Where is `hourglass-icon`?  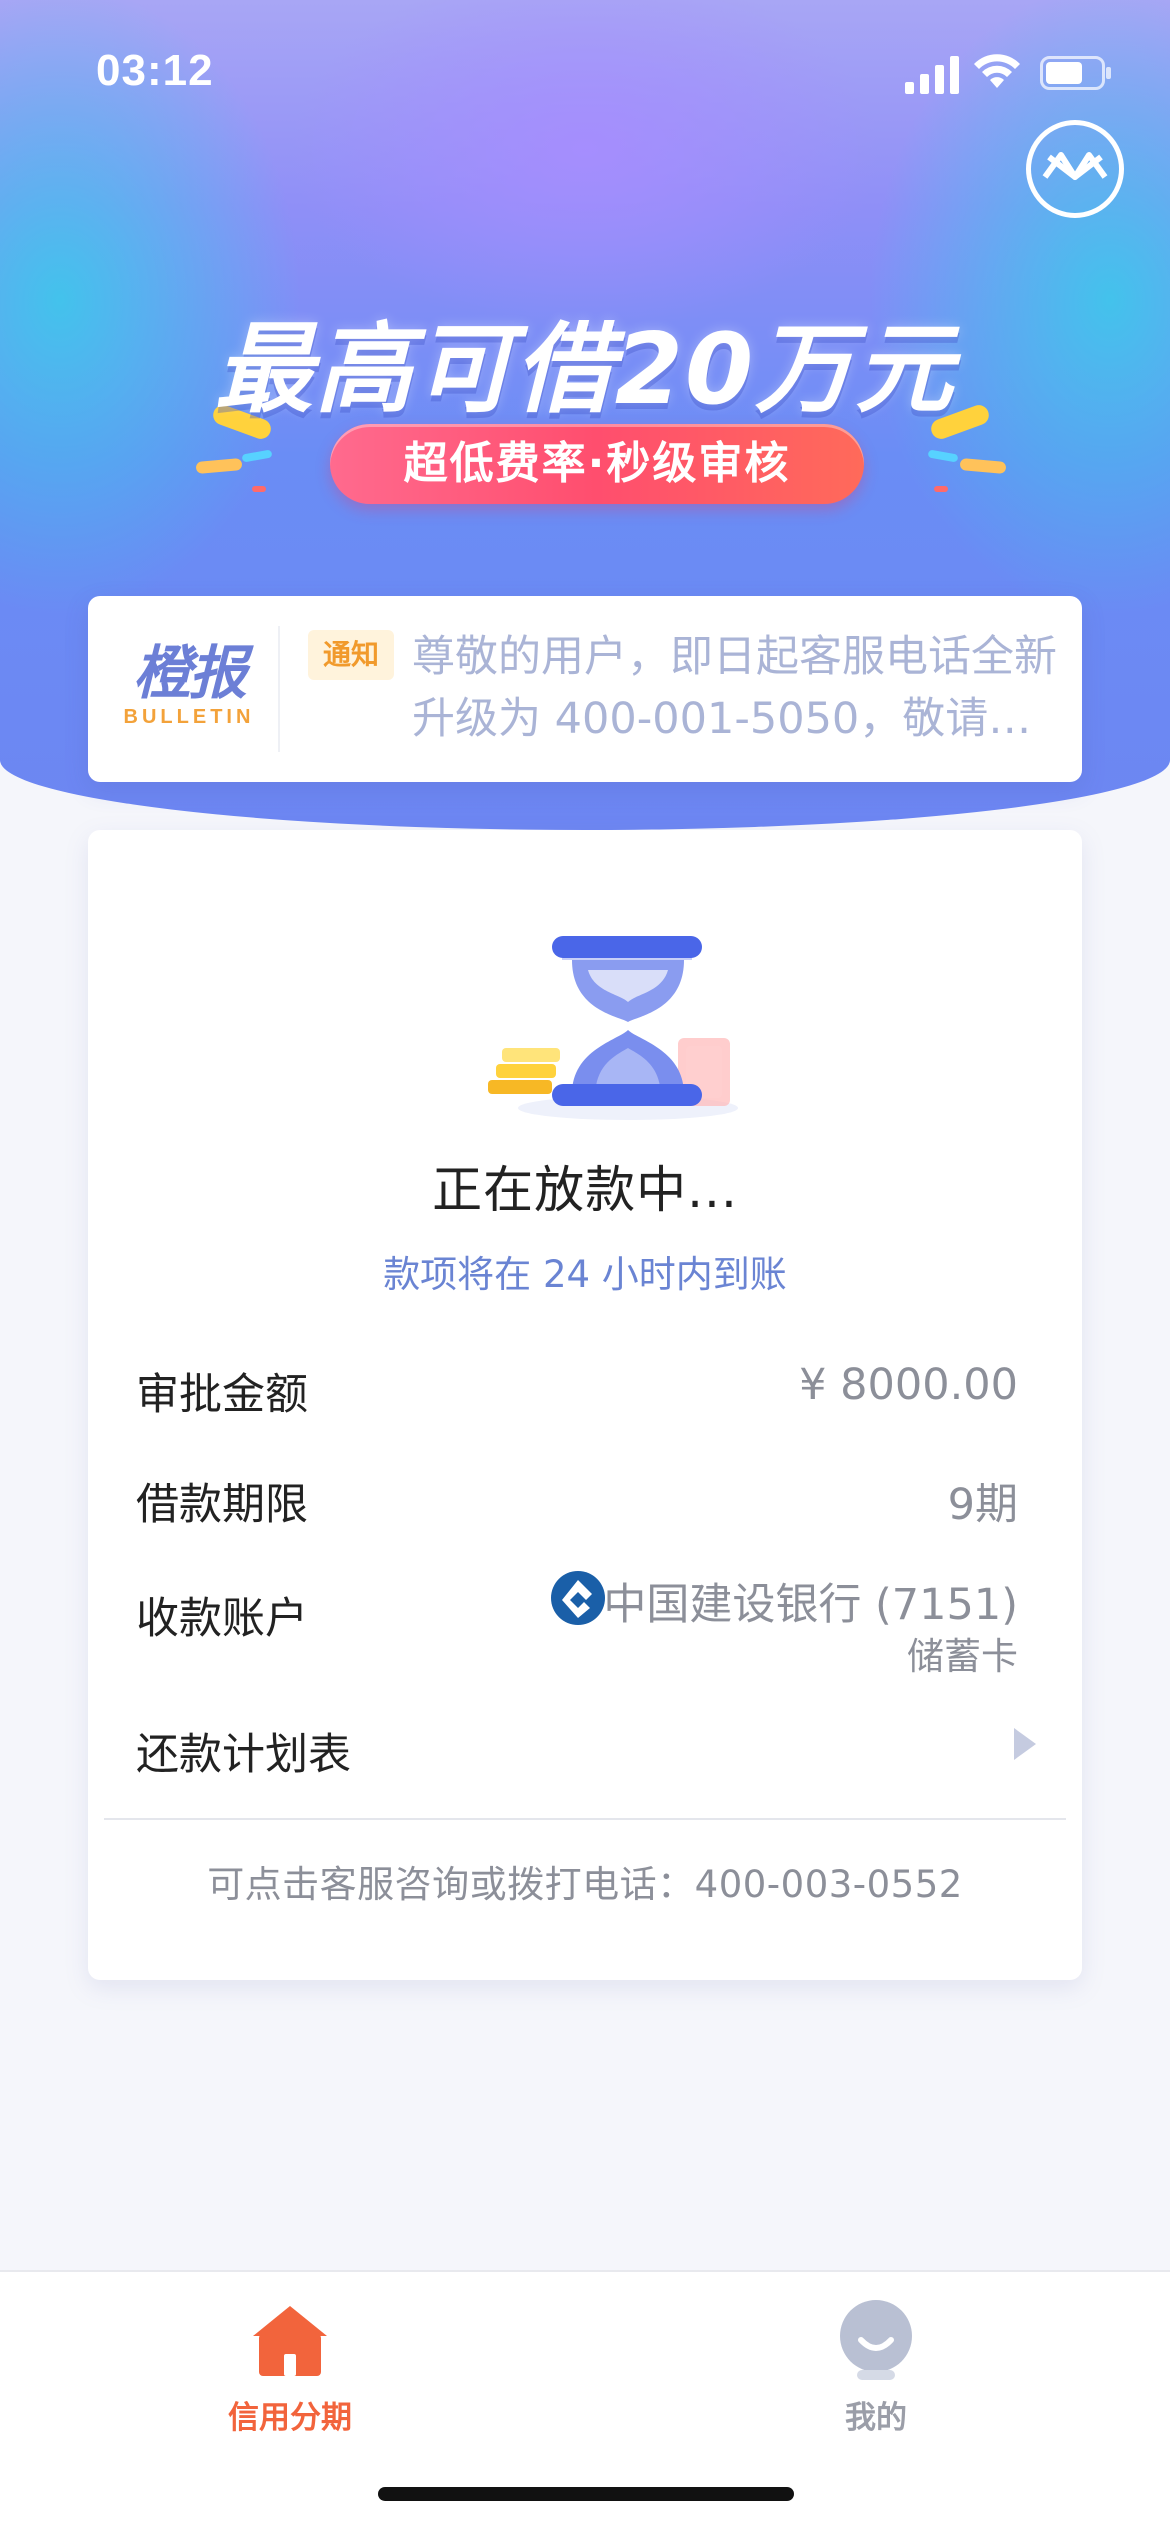
hourglass-icon is located at coordinates (613, 1028).